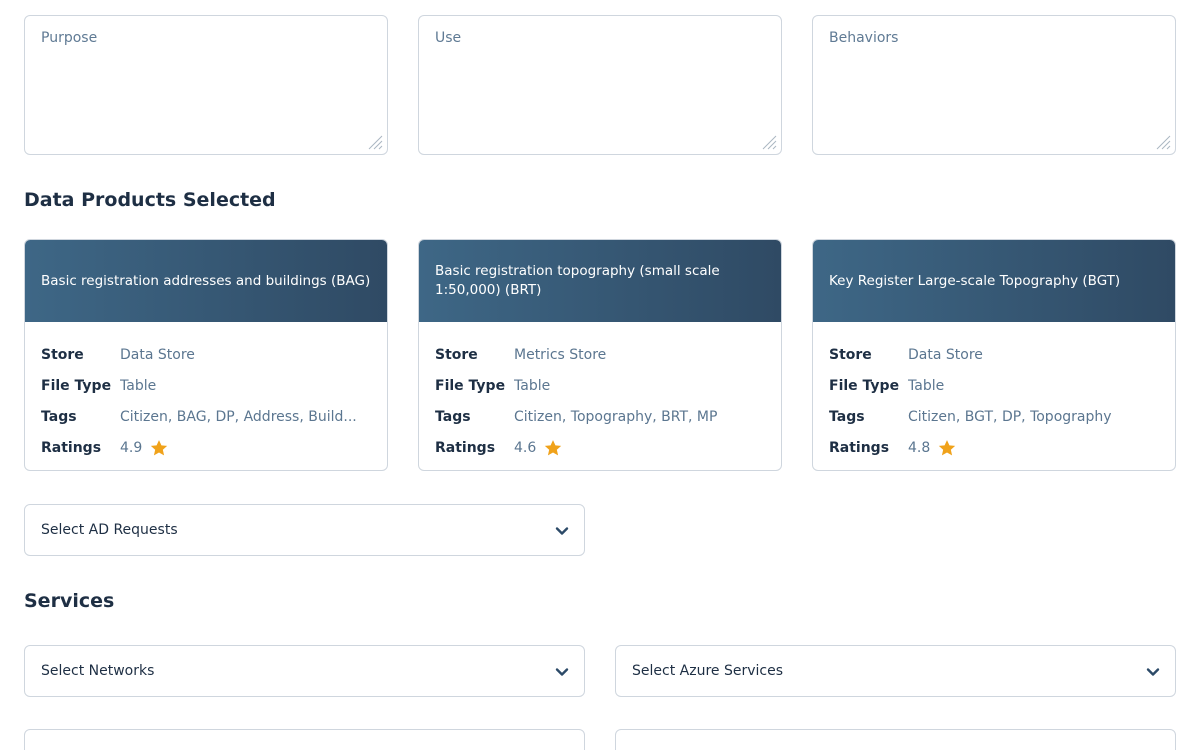 This screenshot has width=1200, height=750. Describe the element at coordinates (994, 85) in the screenshot. I see `behaviors-textarea: Behaviors` at that location.